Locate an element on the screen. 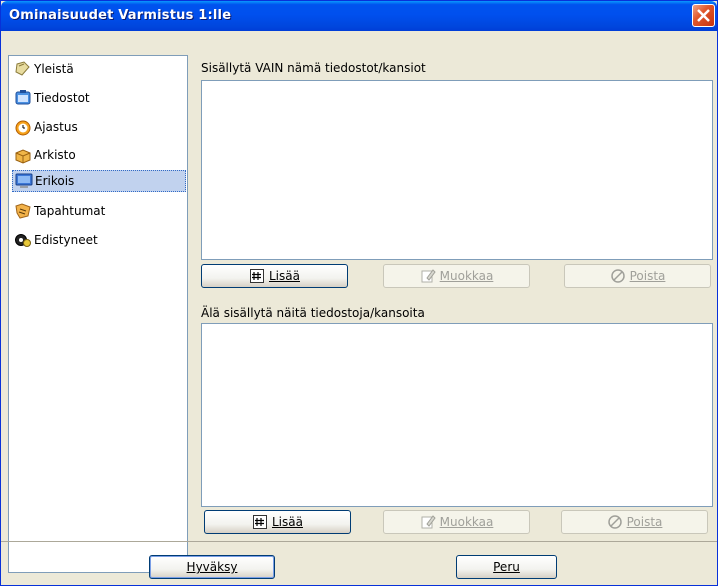  advanced-icon is located at coordinates (23, 240).